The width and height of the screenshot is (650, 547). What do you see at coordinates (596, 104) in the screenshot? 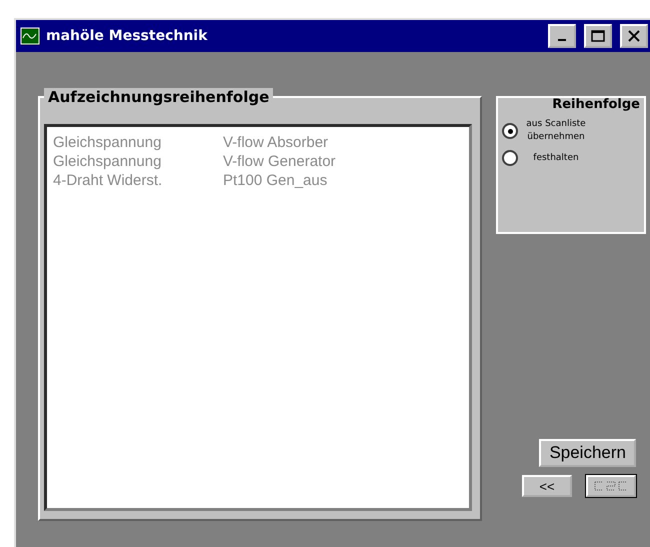
I see `panel-title: Reihenfolge` at bounding box center [596, 104].